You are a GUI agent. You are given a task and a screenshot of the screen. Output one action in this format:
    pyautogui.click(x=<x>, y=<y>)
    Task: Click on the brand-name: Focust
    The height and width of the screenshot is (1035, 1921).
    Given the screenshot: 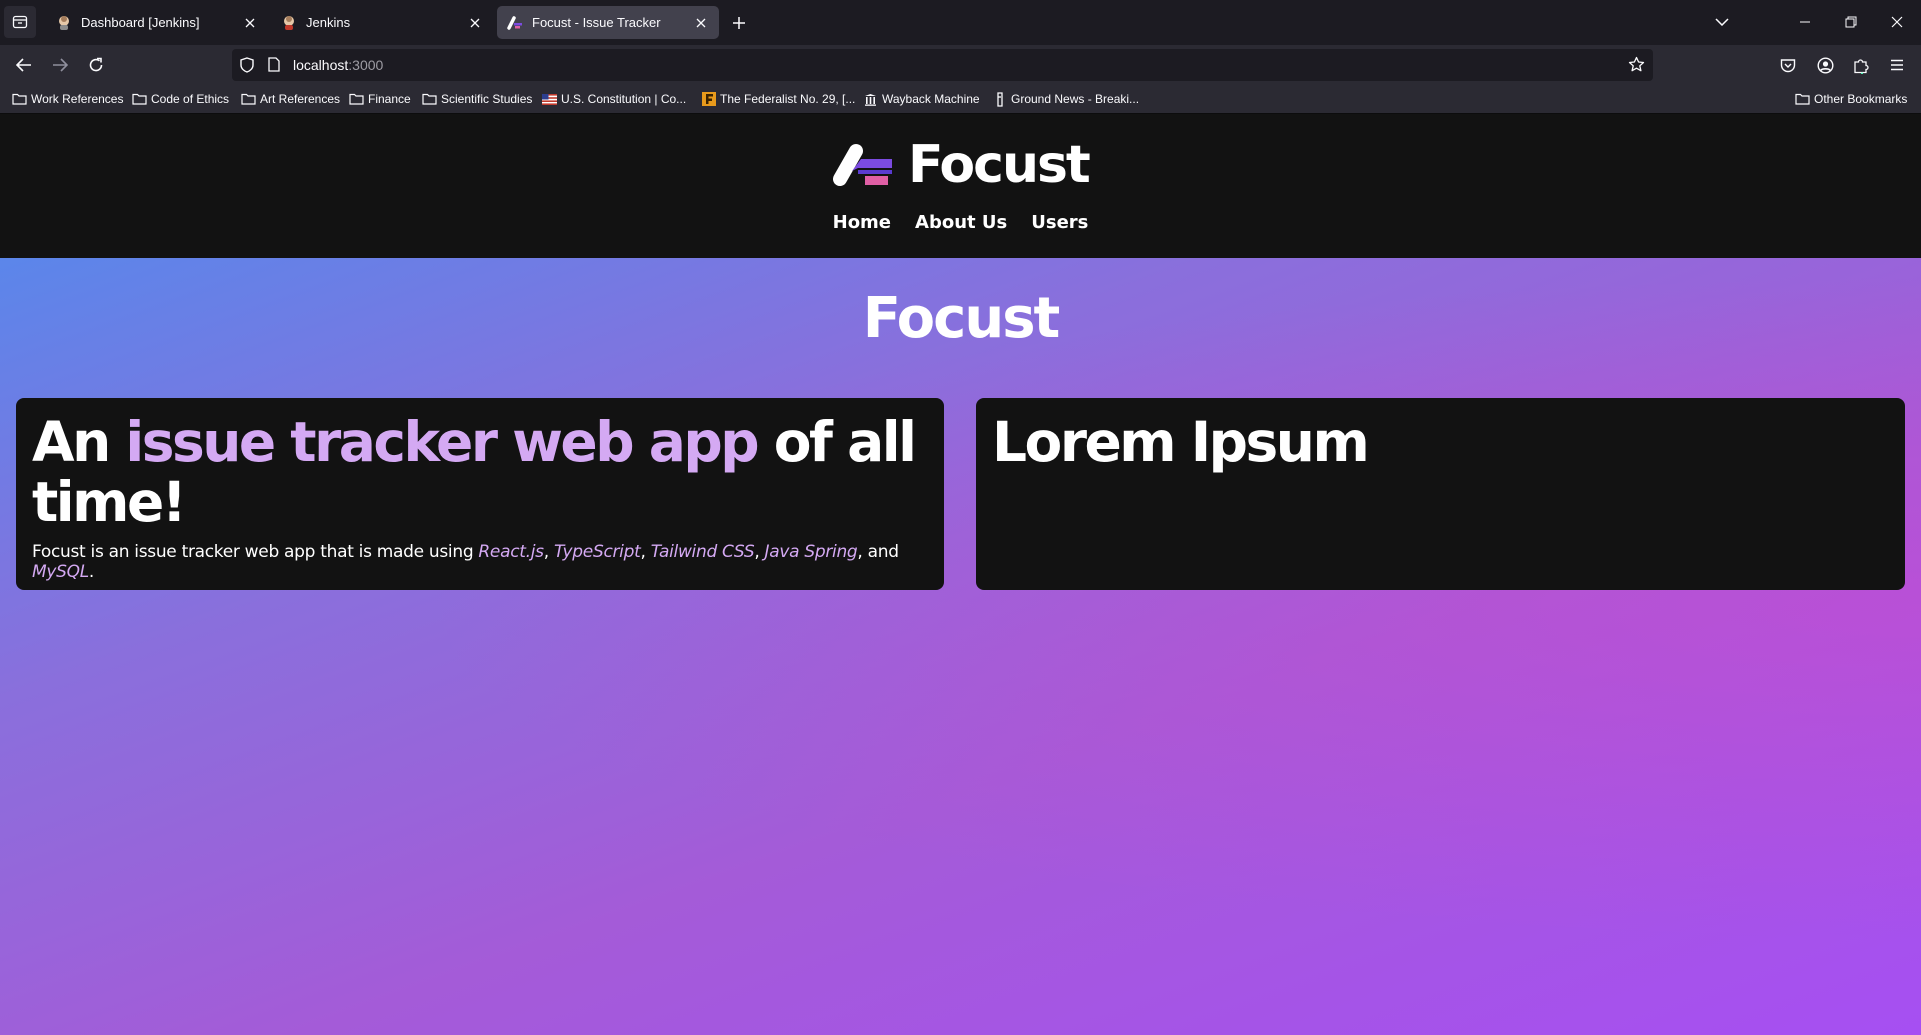 What is the action you would take?
    pyautogui.click(x=999, y=165)
    